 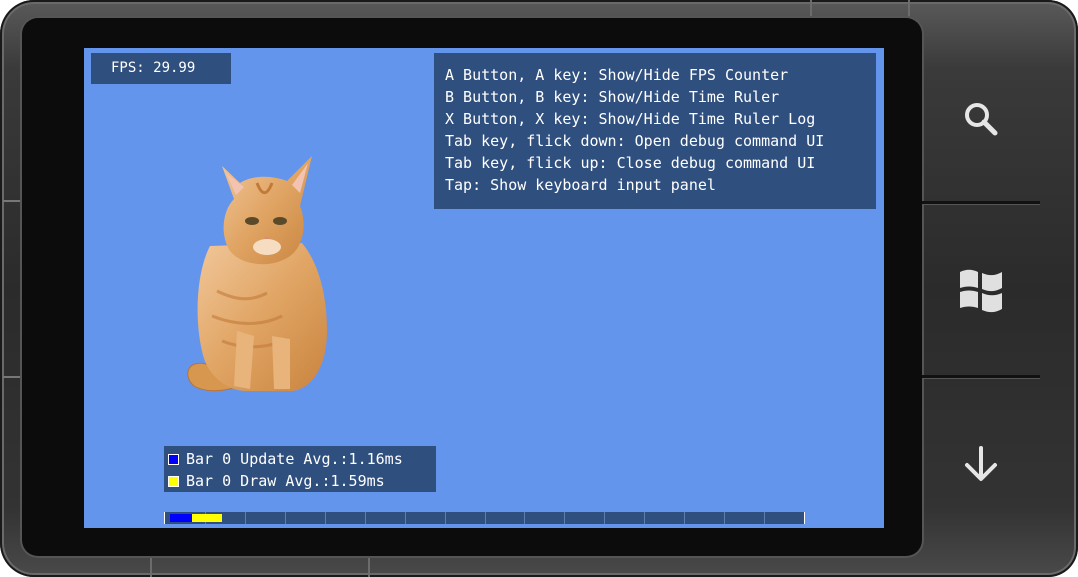 I want to click on ruler-bar-update, so click(x=181, y=518).